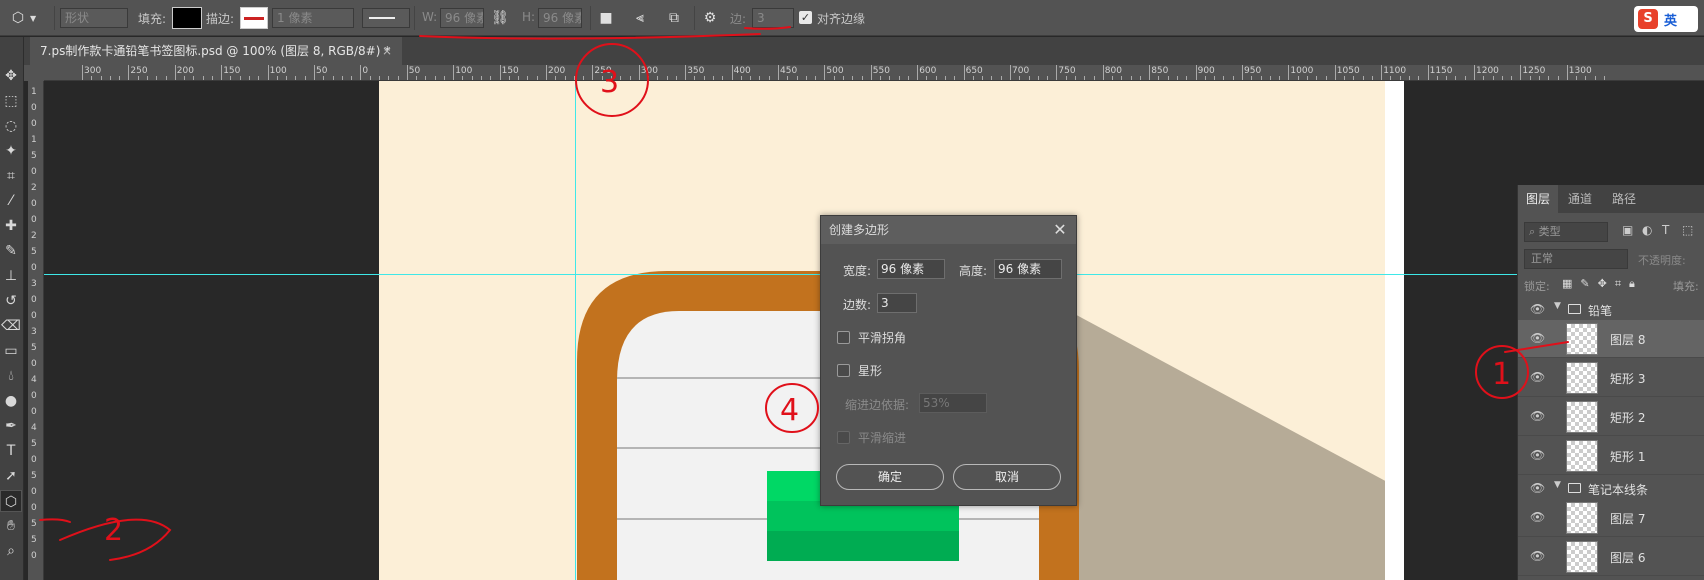 The height and width of the screenshot is (580, 1704). What do you see at coordinates (55, 520) in the screenshot?
I see `annotation-arrow` at bounding box center [55, 520].